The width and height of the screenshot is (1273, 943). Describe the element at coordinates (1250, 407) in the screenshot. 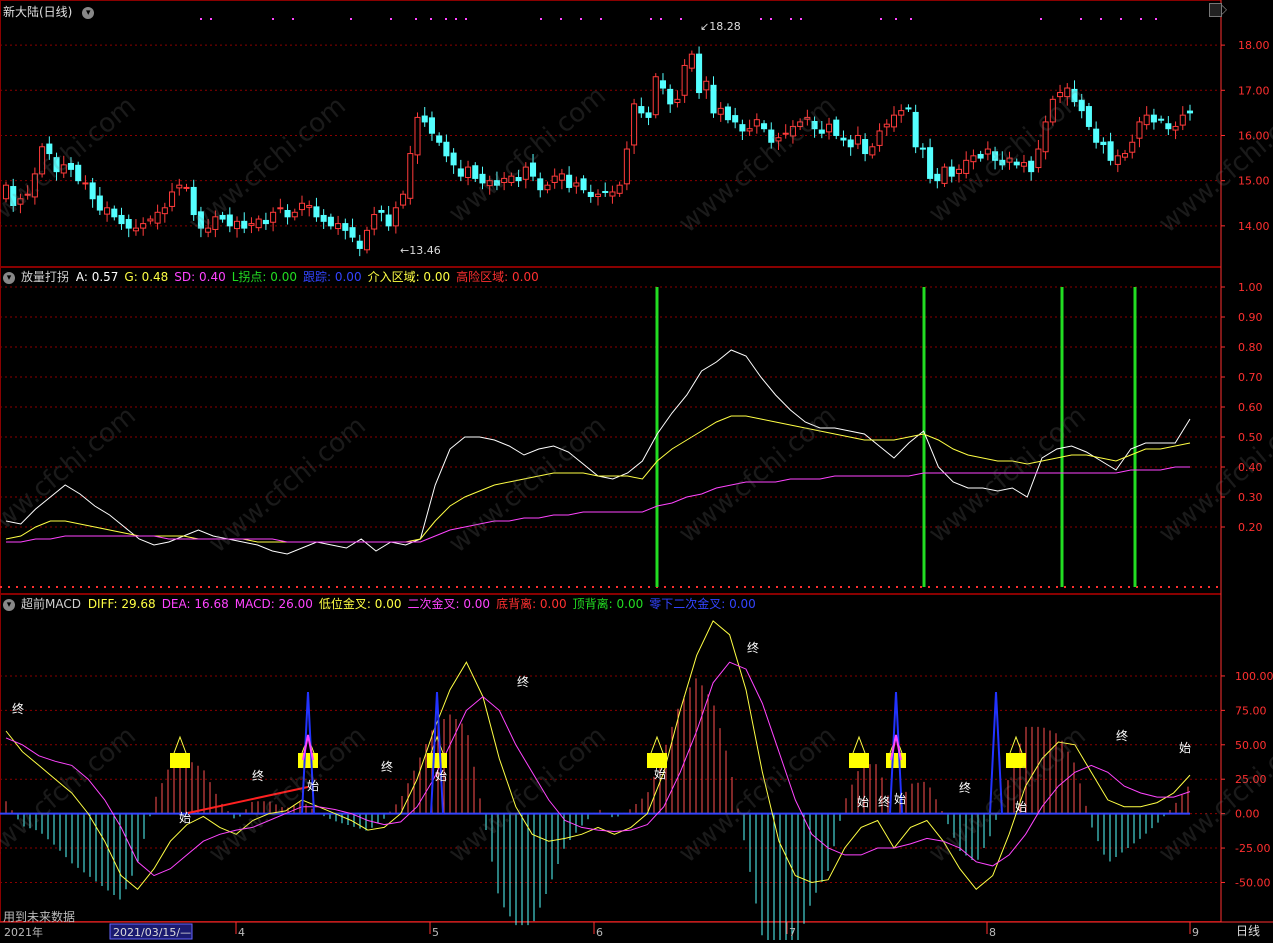

I see `y-tick-label: 0.60` at that location.